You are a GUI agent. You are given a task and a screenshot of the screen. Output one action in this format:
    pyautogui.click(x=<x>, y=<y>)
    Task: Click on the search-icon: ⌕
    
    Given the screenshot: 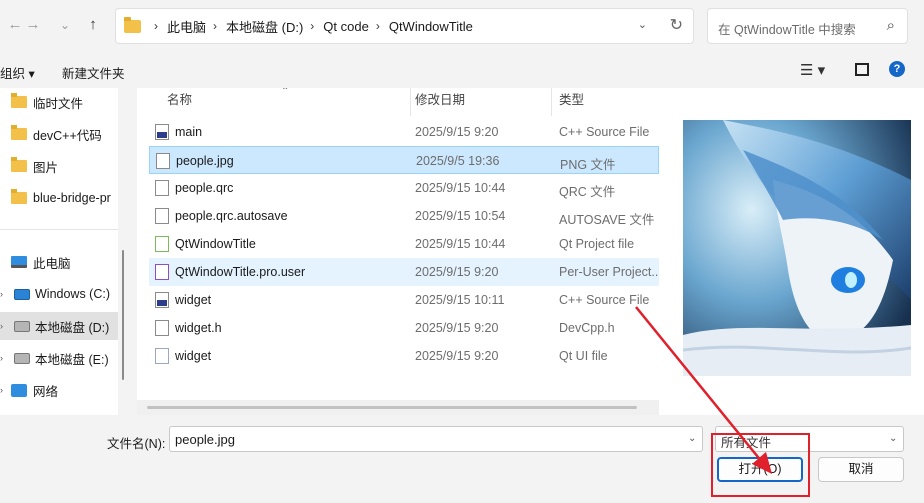 What is the action you would take?
    pyautogui.click(x=890, y=25)
    